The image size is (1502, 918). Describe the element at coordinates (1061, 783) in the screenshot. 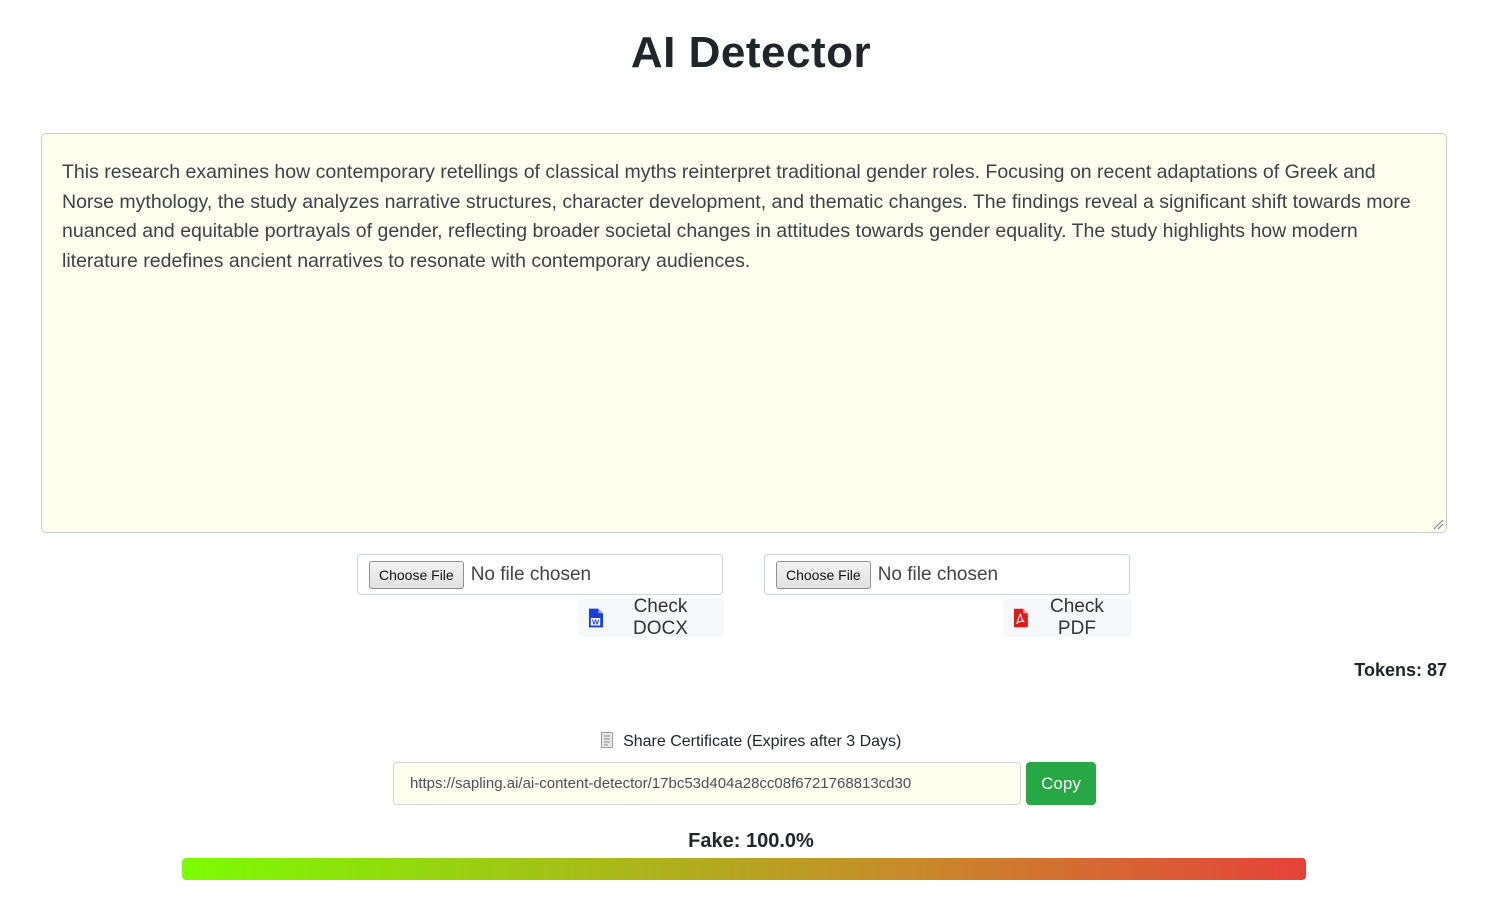

I see `copy-button: Copy` at that location.